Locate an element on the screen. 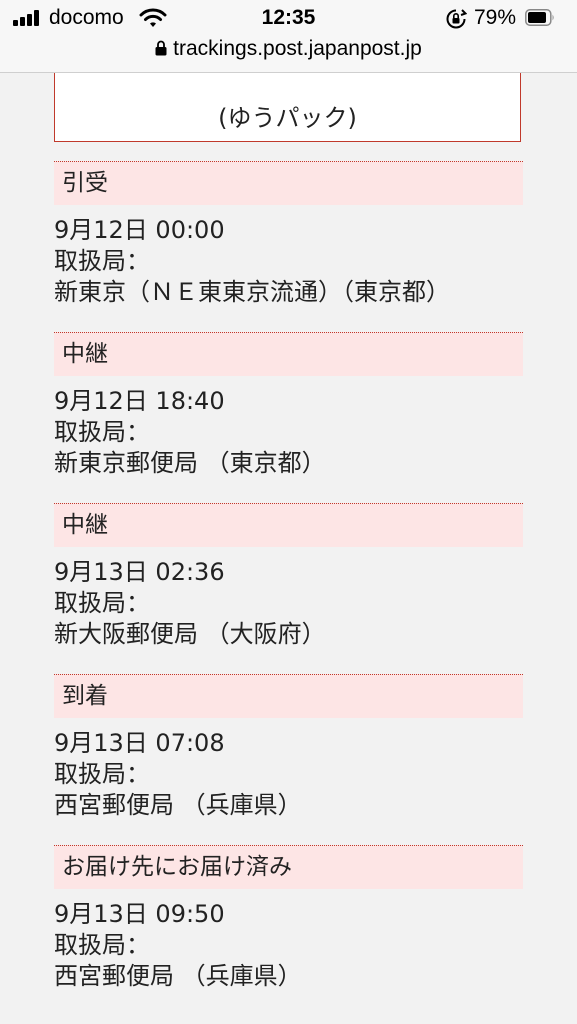  event-datetime: 9月13日 07:08 is located at coordinates (139, 743).